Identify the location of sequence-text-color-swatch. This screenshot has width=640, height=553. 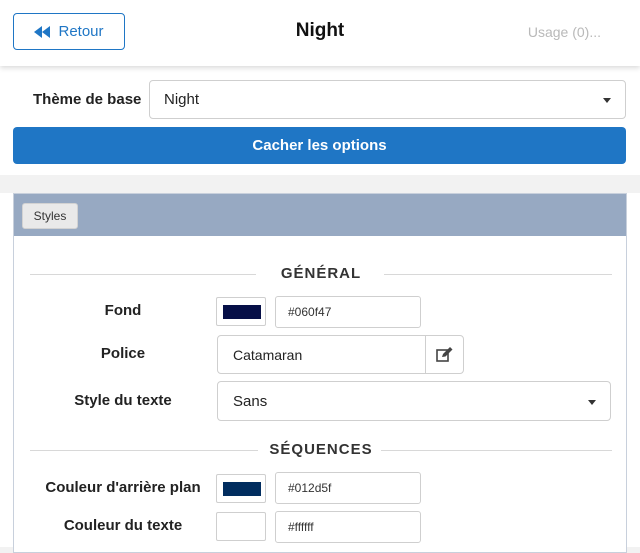
(241, 526).